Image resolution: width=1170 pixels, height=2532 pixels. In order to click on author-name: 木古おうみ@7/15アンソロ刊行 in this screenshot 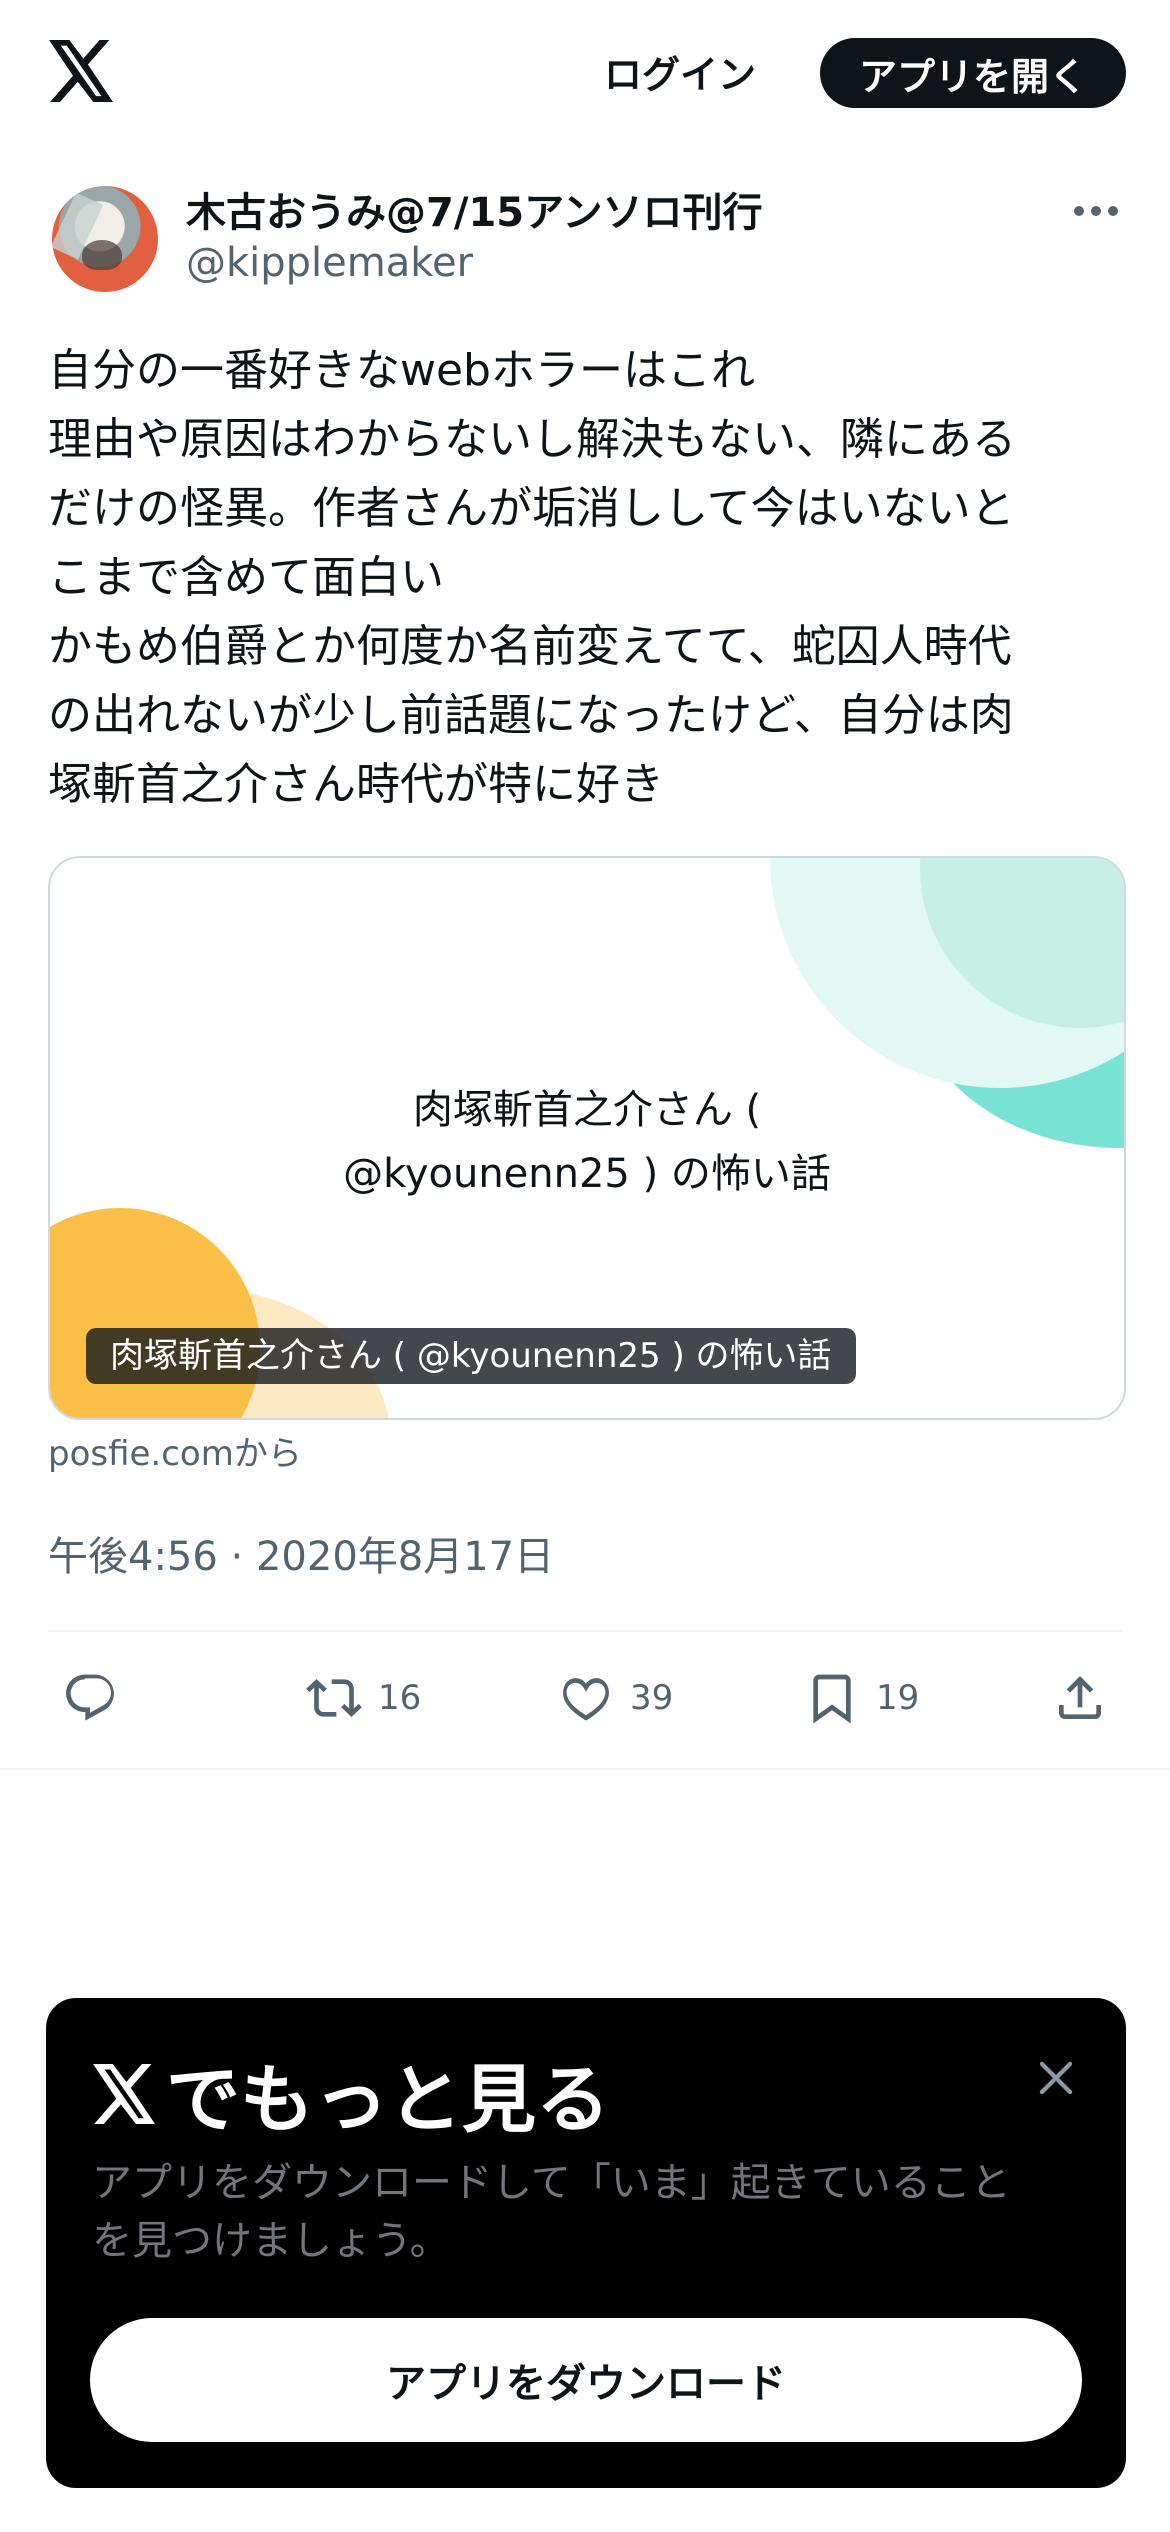, I will do `click(474, 209)`.